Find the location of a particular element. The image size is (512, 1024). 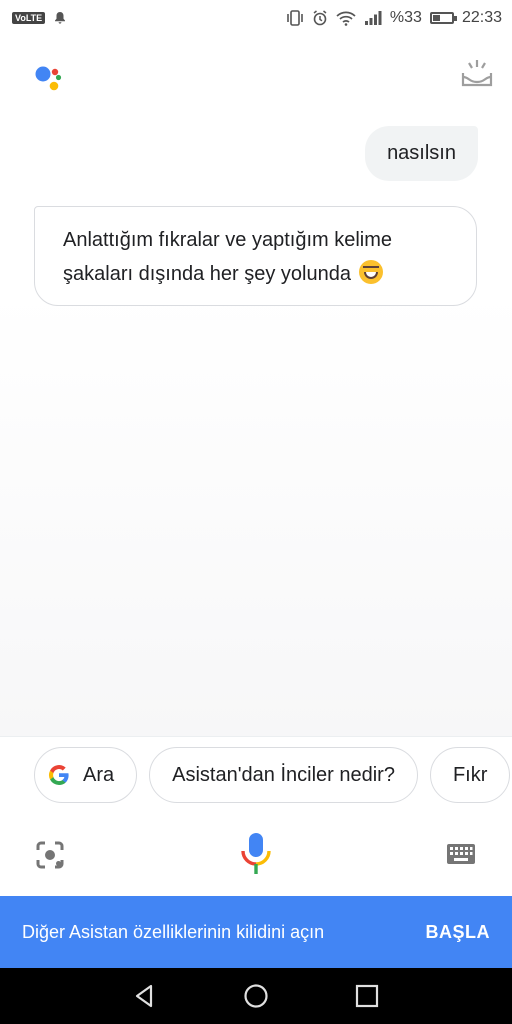

suggestion-chips: Ara Asistan'dan İnciler nedir? Fıkr is located at coordinates (272, 776).